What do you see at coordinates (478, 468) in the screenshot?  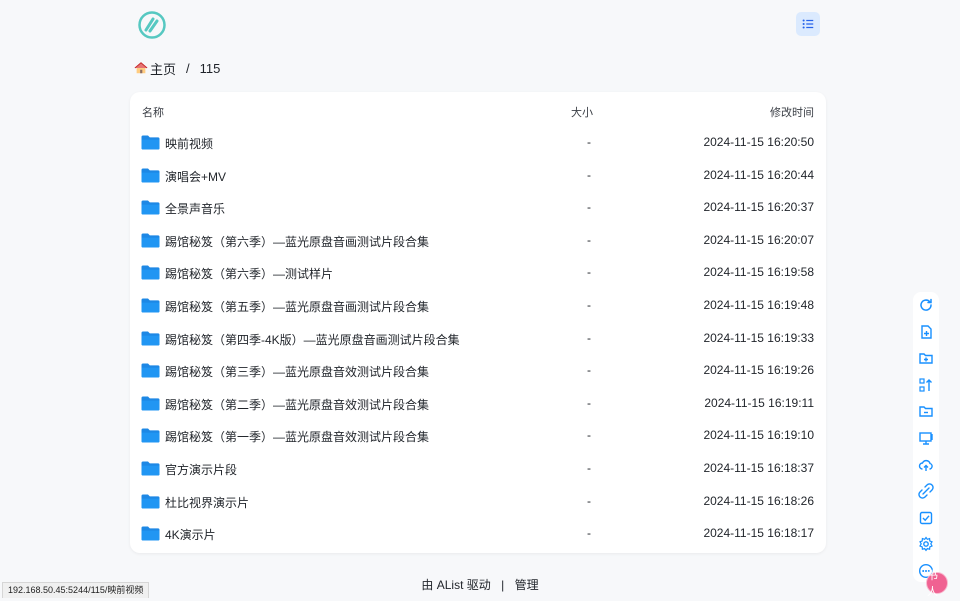 I see `table-row: 官方演示片段 - 2024-11-15 16:18:37` at bounding box center [478, 468].